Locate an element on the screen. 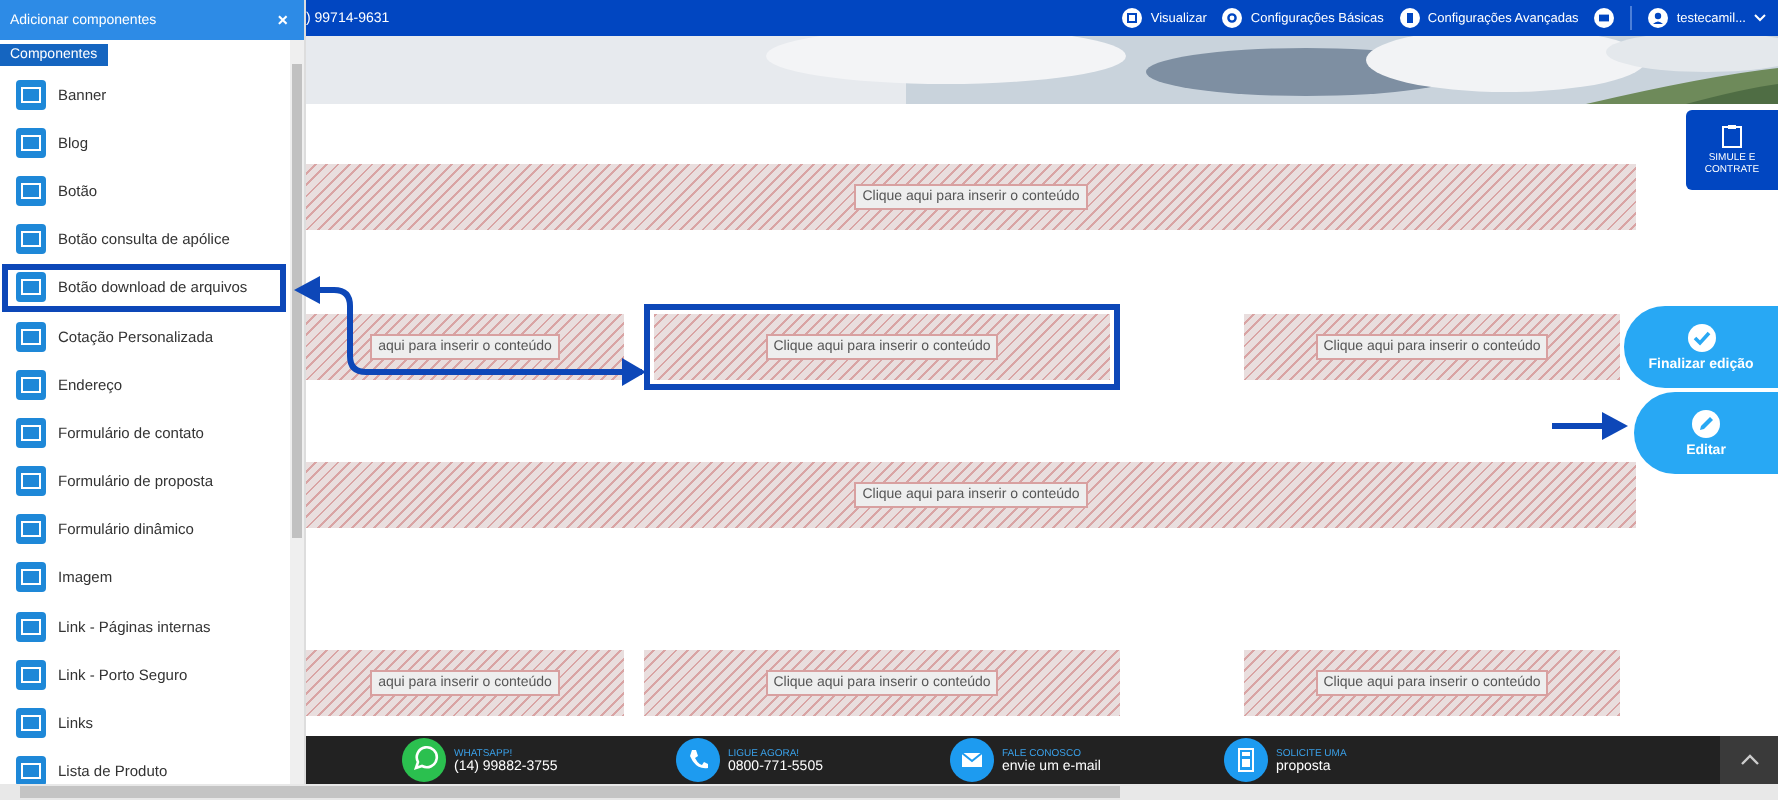 Image resolution: width=1778 pixels, height=800 pixels. whatsapp-icon is located at coordinates (424, 760).